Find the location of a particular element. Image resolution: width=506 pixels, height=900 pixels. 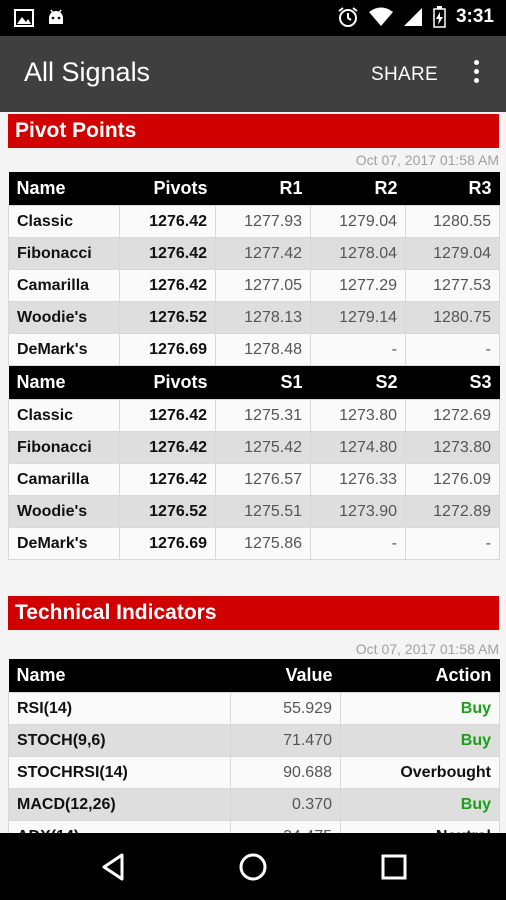

table-row: Classic 1276.42 1275.31 1273.80 1272.69 is located at coordinates (254, 415).